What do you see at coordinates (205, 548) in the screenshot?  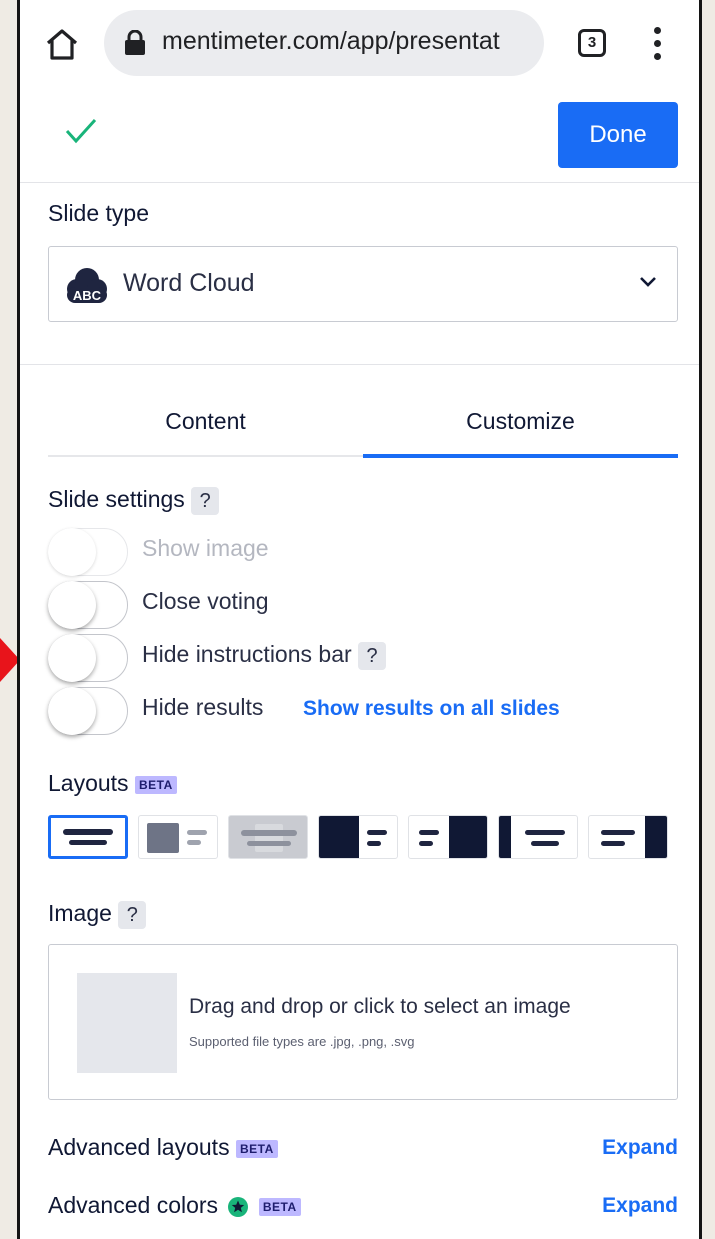 I see `show-image-label: Show image` at bounding box center [205, 548].